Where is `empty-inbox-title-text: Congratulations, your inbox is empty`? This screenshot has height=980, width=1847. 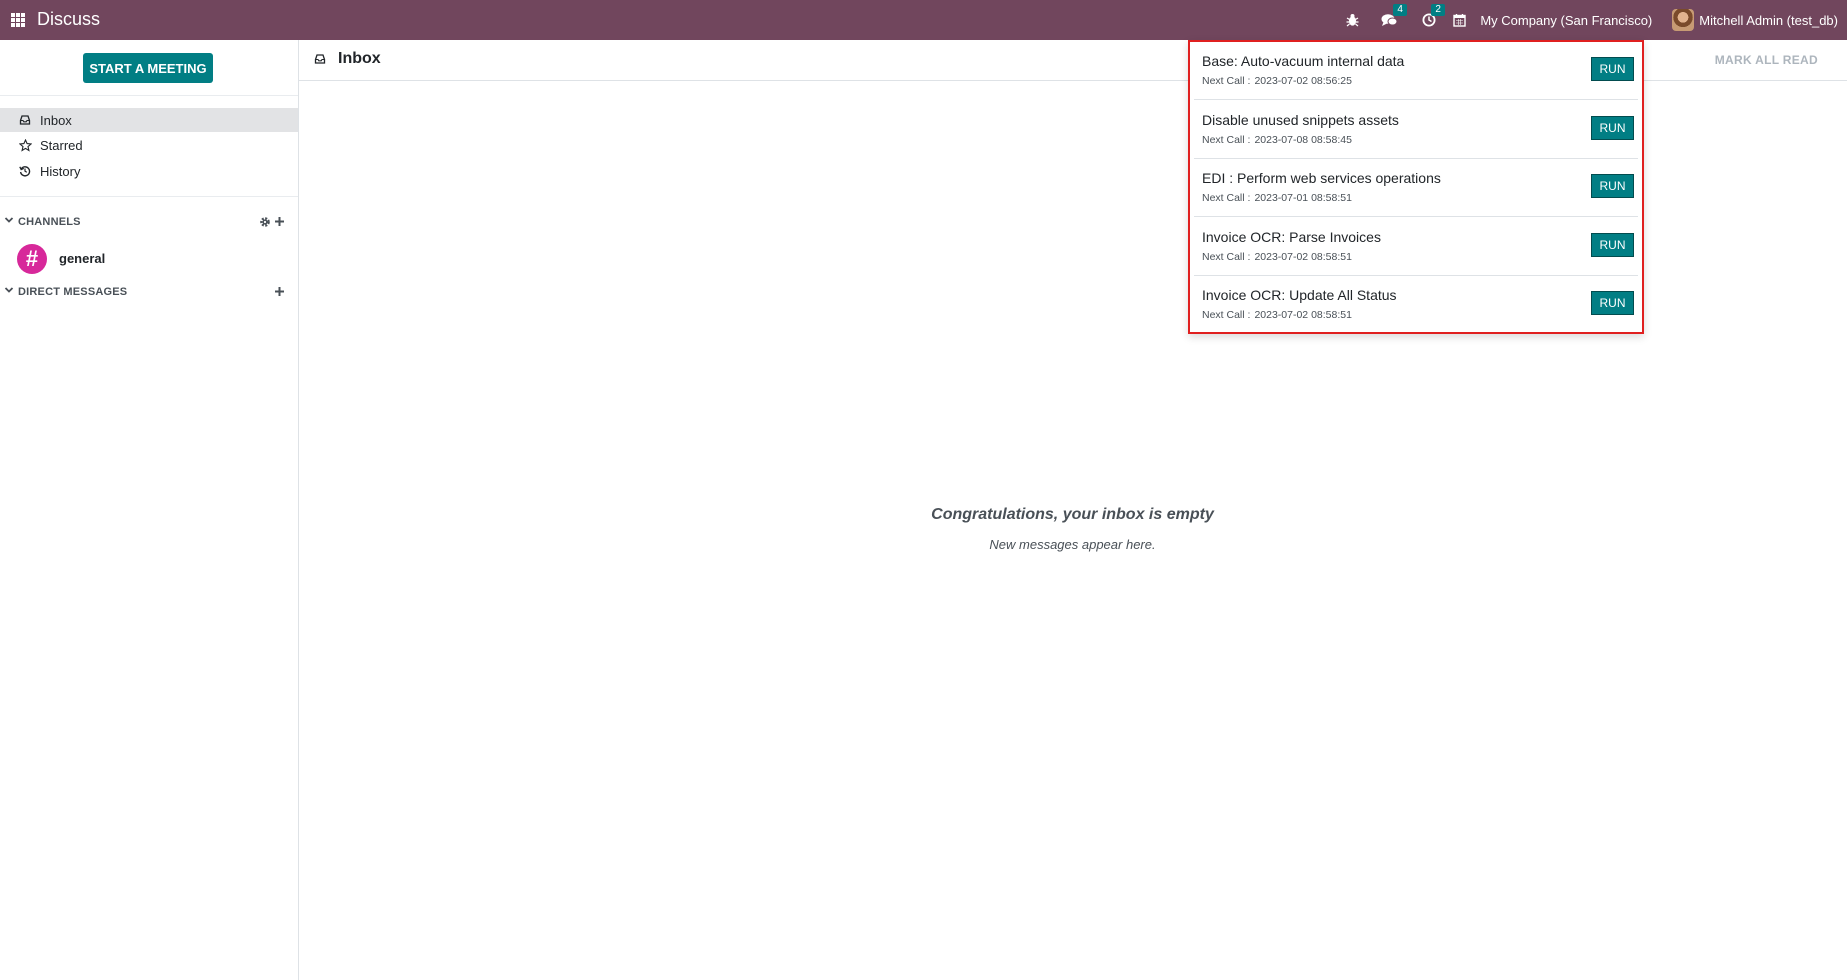
empty-inbox-title-text: Congratulations, your inbox is empty is located at coordinates (1072, 514).